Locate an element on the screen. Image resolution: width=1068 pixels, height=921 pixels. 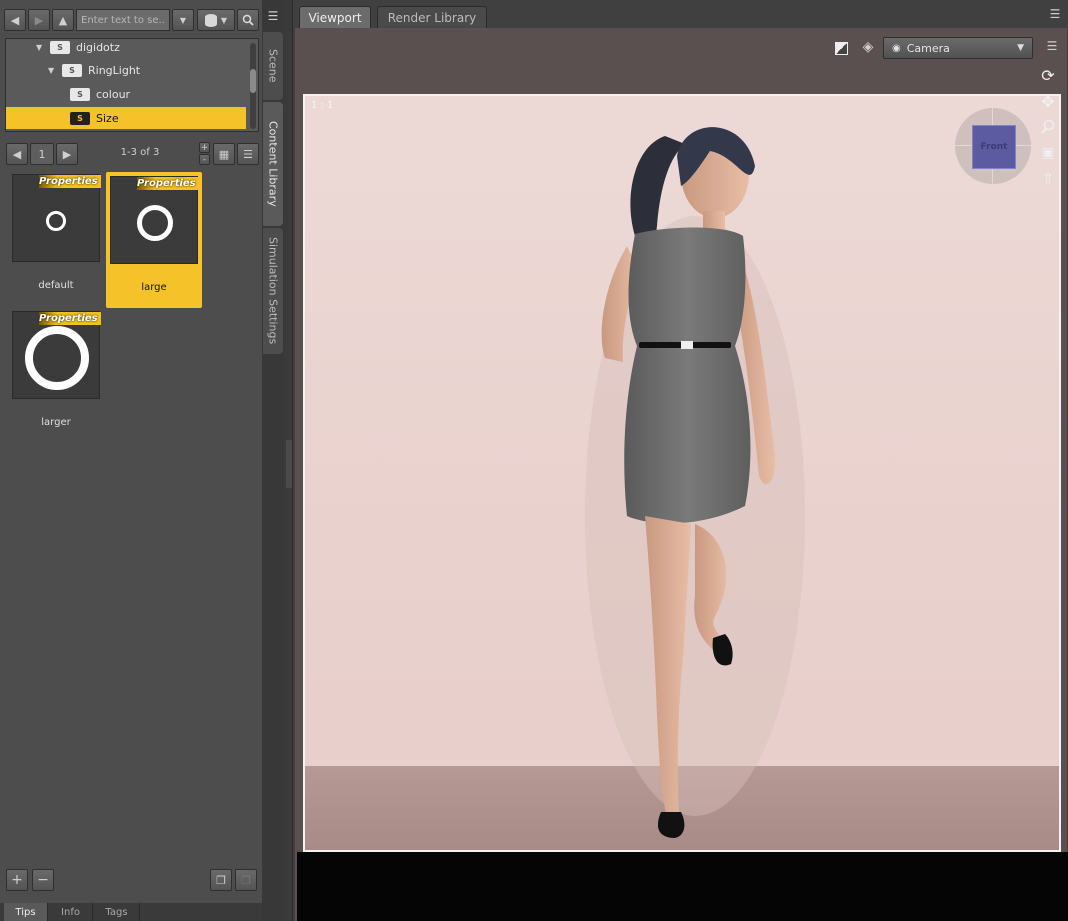
add-button: + is located at coordinates (17, 880).